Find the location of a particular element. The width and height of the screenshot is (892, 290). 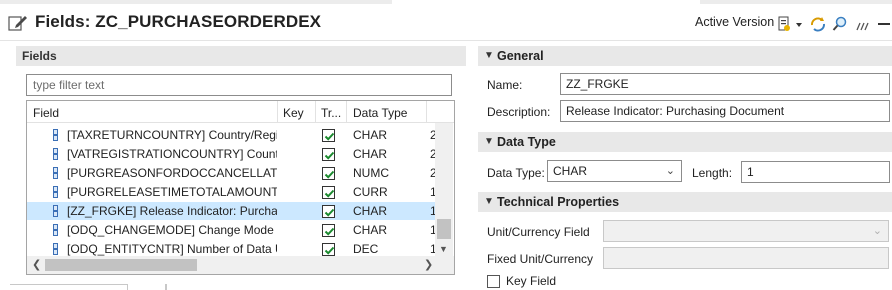

bottom-divider is located at coordinates (166, 287).